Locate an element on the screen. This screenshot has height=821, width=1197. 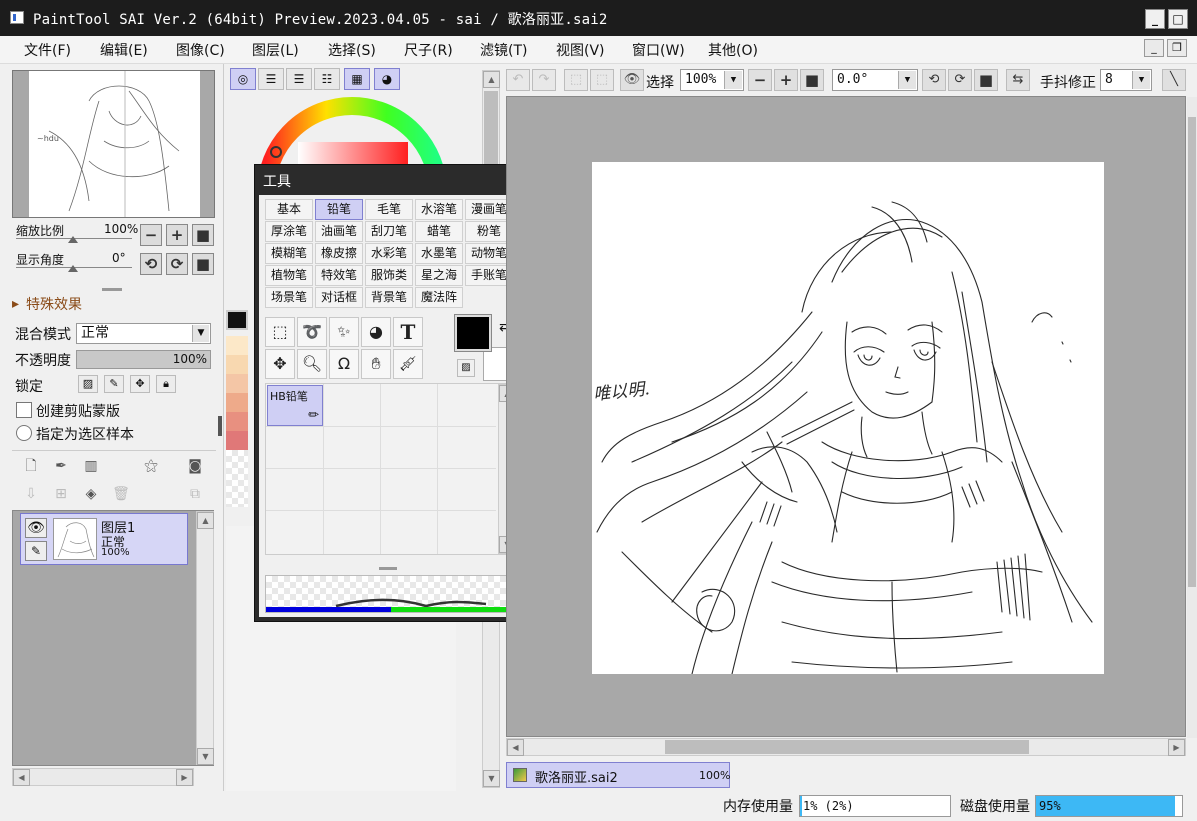
tool-tab-oil: 油画笔 is located at coordinates (339, 231).